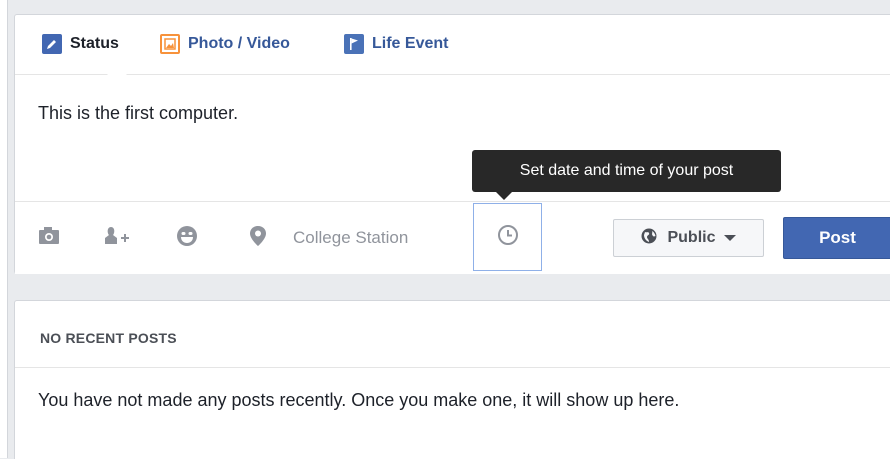  I want to click on flag-icon, so click(354, 44).